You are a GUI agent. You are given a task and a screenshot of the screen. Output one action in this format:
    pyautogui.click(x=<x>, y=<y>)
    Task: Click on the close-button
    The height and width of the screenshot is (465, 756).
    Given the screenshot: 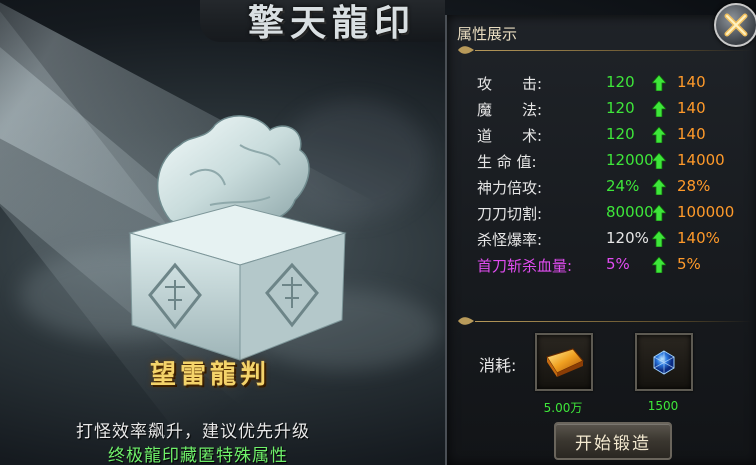 What is the action you would take?
    pyautogui.click(x=735, y=25)
    